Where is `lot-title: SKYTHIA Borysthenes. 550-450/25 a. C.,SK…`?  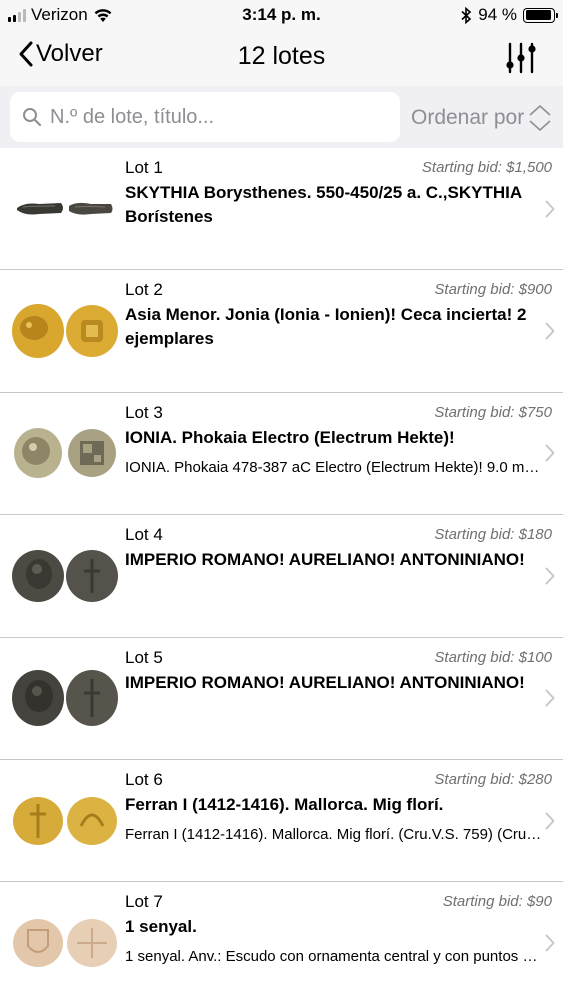
lot-title: SKYTHIA Borysthenes. 550-450/25 a. C.,SK… is located at coordinates (323, 204).